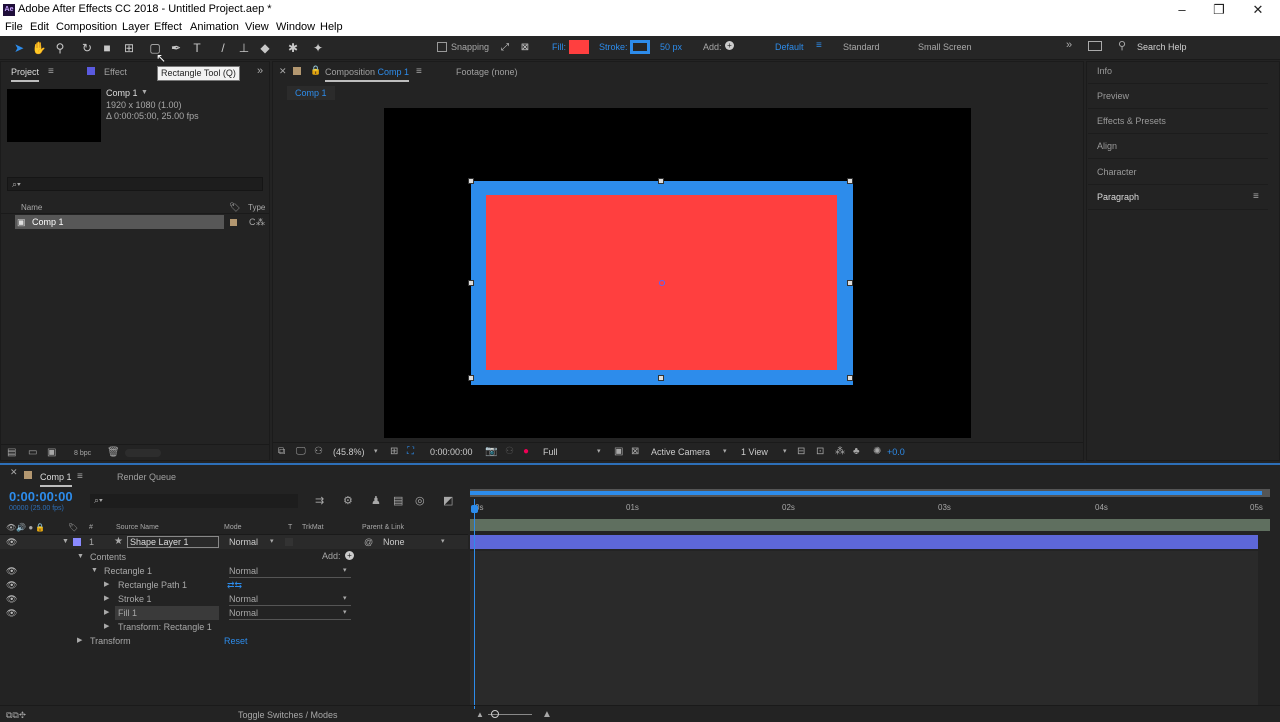 The image size is (1280, 722). What do you see at coordinates (348, 500) in the screenshot?
I see `draft-3d-icon: ⚙` at bounding box center [348, 500].